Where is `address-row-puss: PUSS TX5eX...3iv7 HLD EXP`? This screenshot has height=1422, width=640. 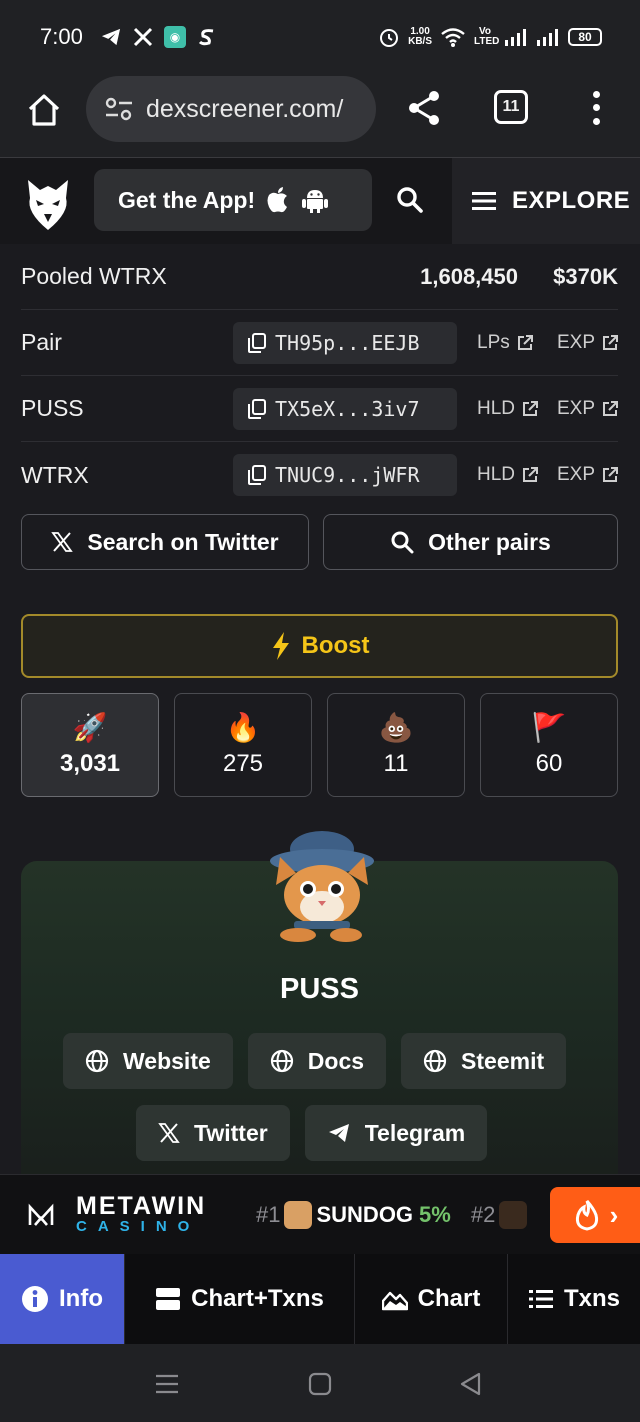
address-row-puss: PUSS TX5eX...3iv7 HLD EXP is located at coordinates (320, 409).